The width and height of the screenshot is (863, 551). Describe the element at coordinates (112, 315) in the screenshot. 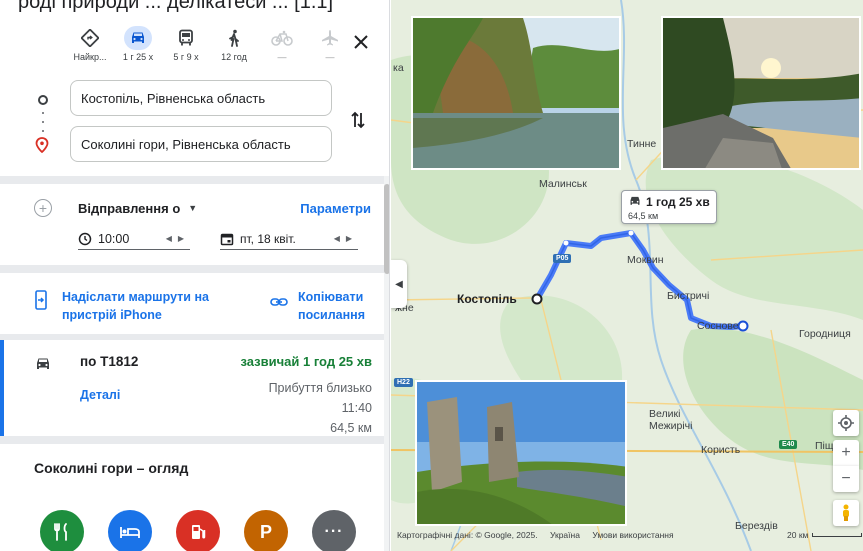

I see `send-to-phone-line2: пристрій iPhone` at that location.